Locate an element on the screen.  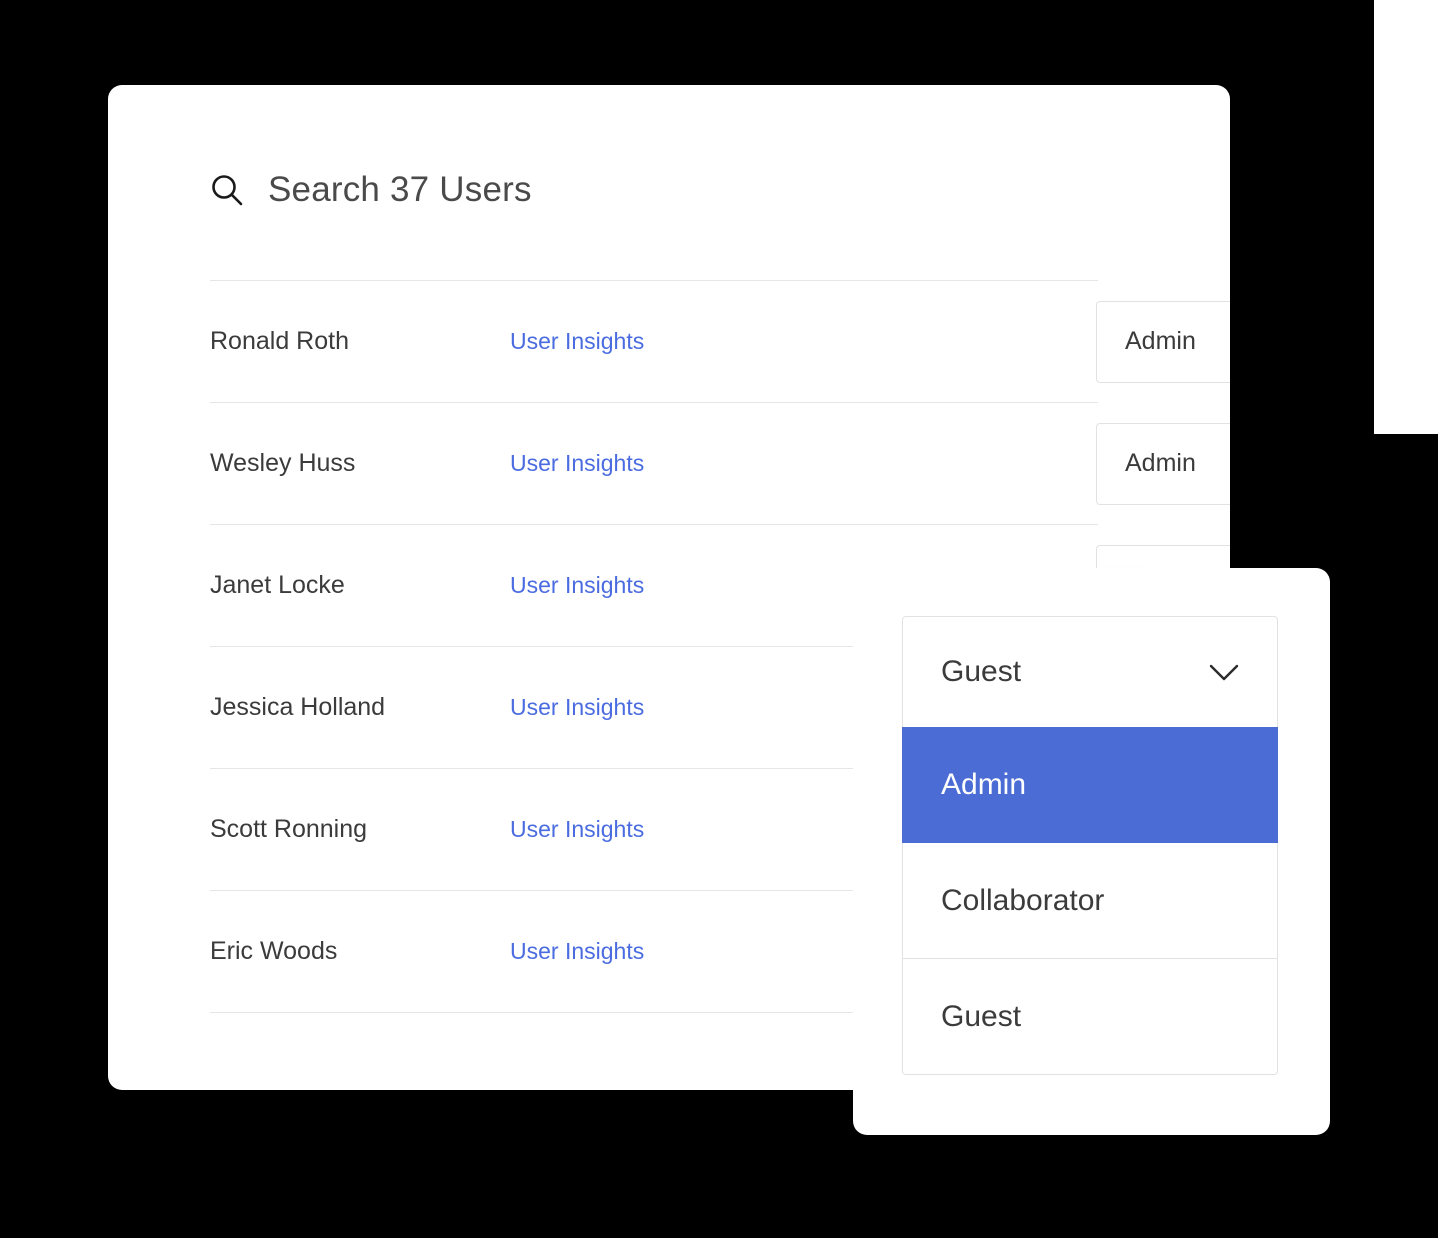
dropdown-option-collaborator: Collaborator is located at coordinates (1090, 901).